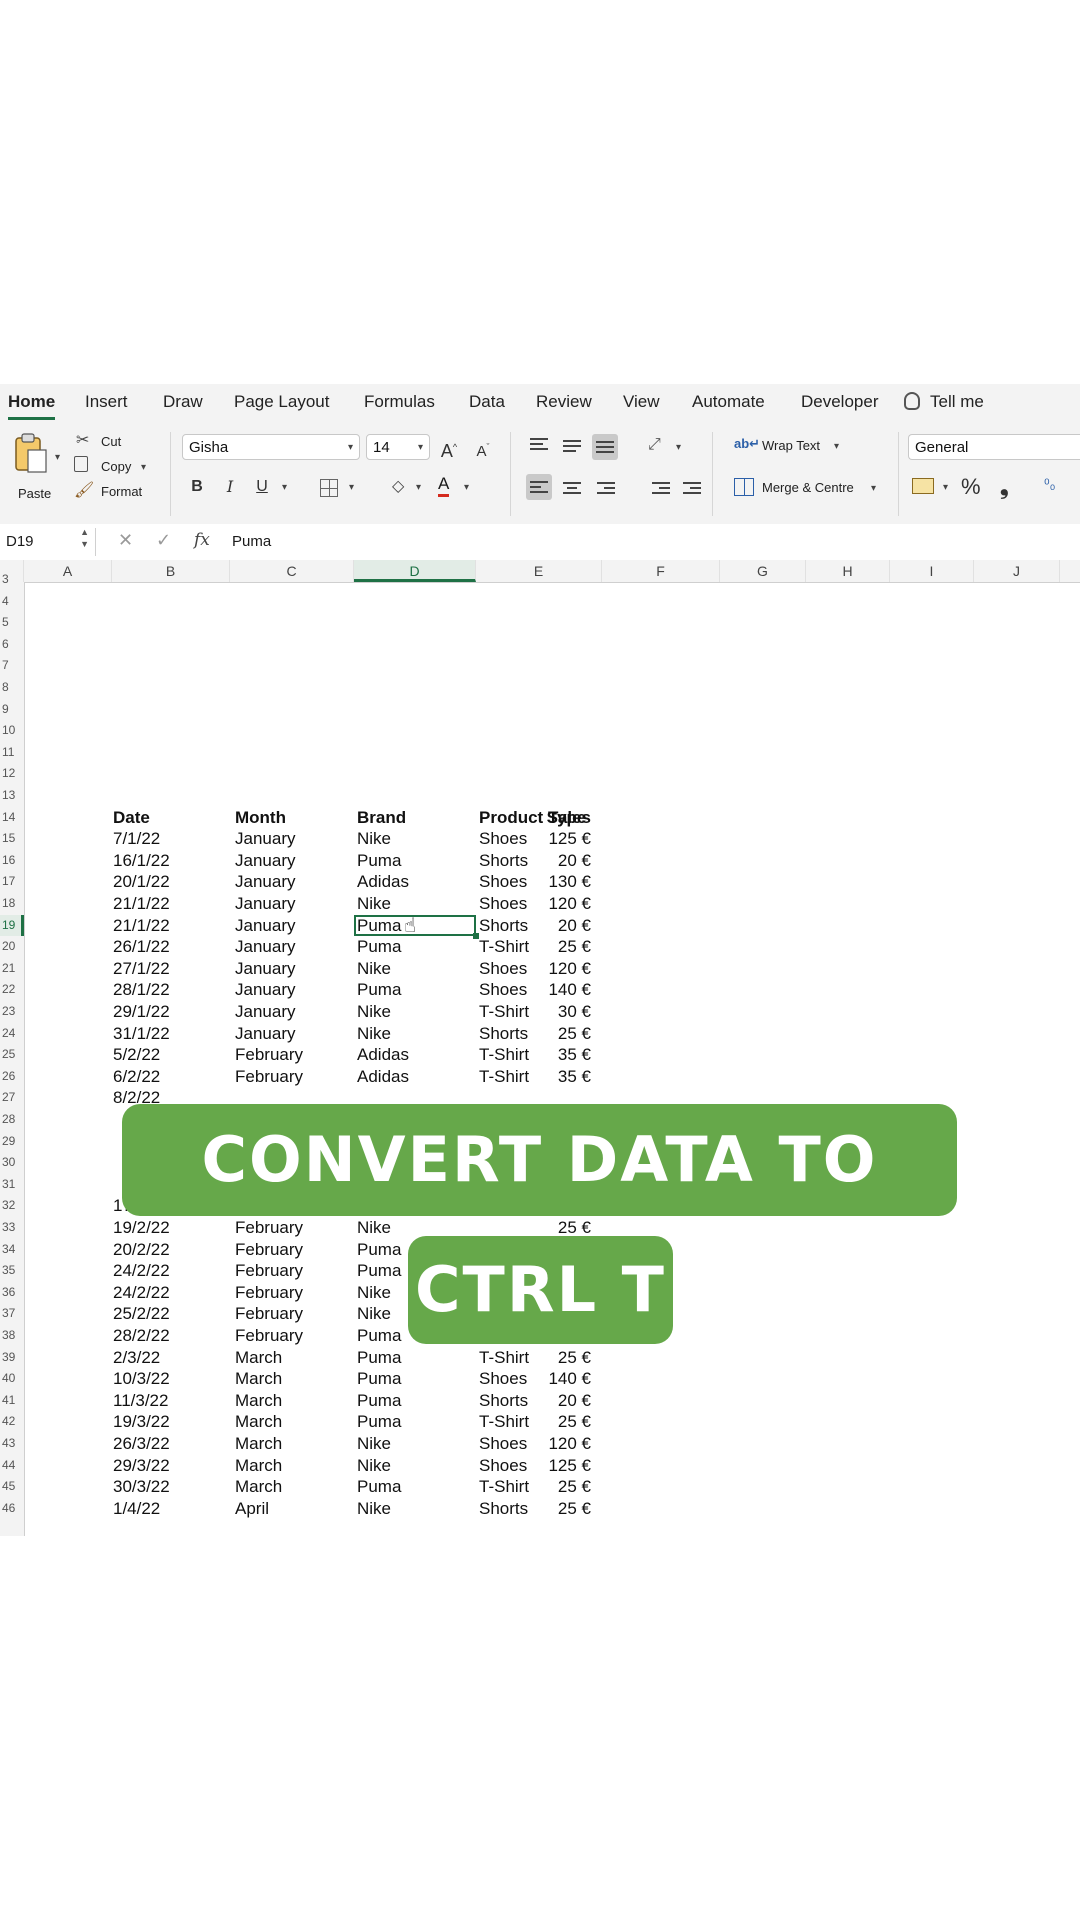 This screenshot has width=1080, height=1920. Describe the element at coordinates (12, 1422) in the screenshot. I see `row-header: 42` at that location.